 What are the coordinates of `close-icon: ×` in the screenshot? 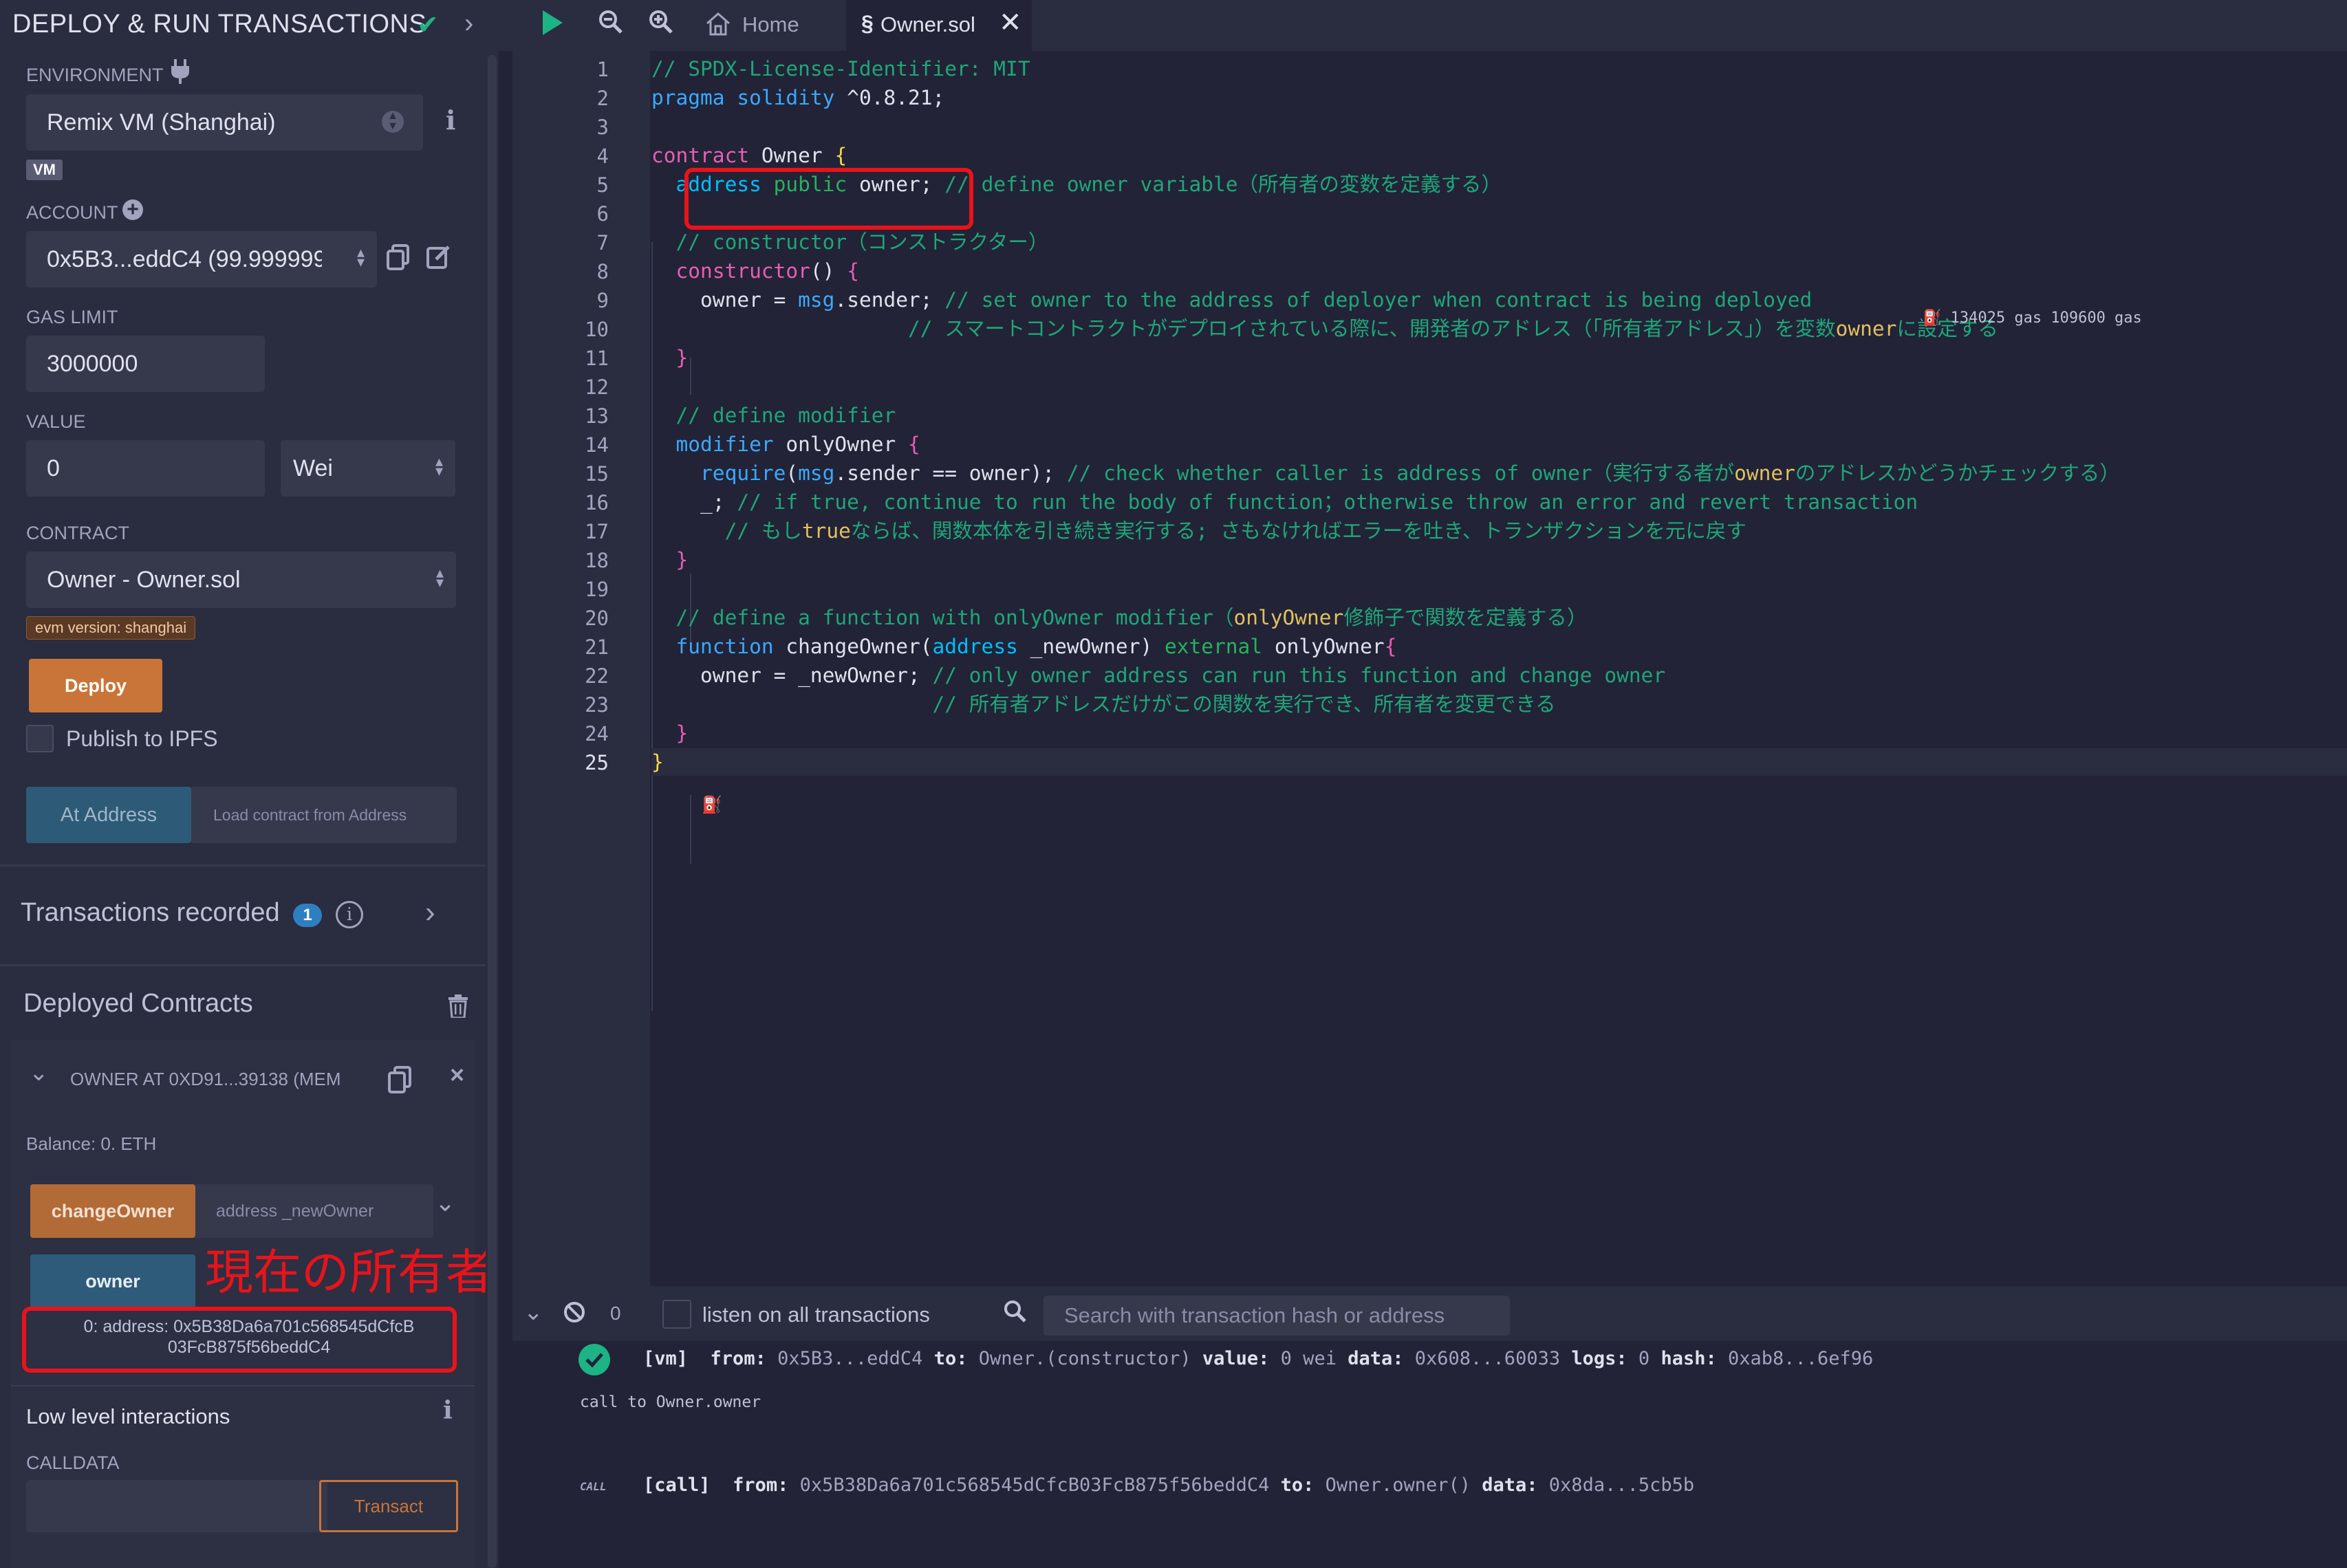 It's located at (457, 1074).